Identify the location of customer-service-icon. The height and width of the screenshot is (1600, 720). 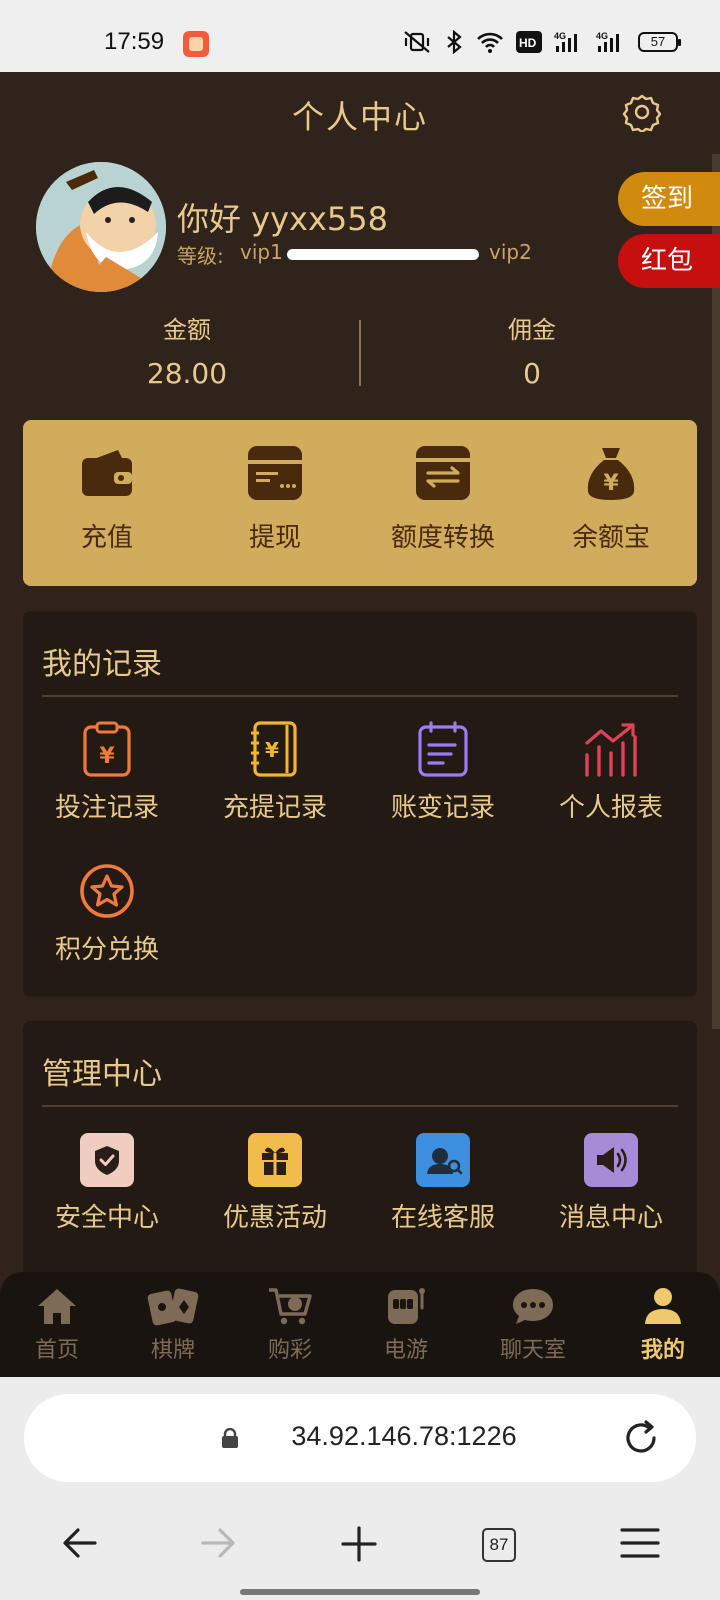
(443, 1160).